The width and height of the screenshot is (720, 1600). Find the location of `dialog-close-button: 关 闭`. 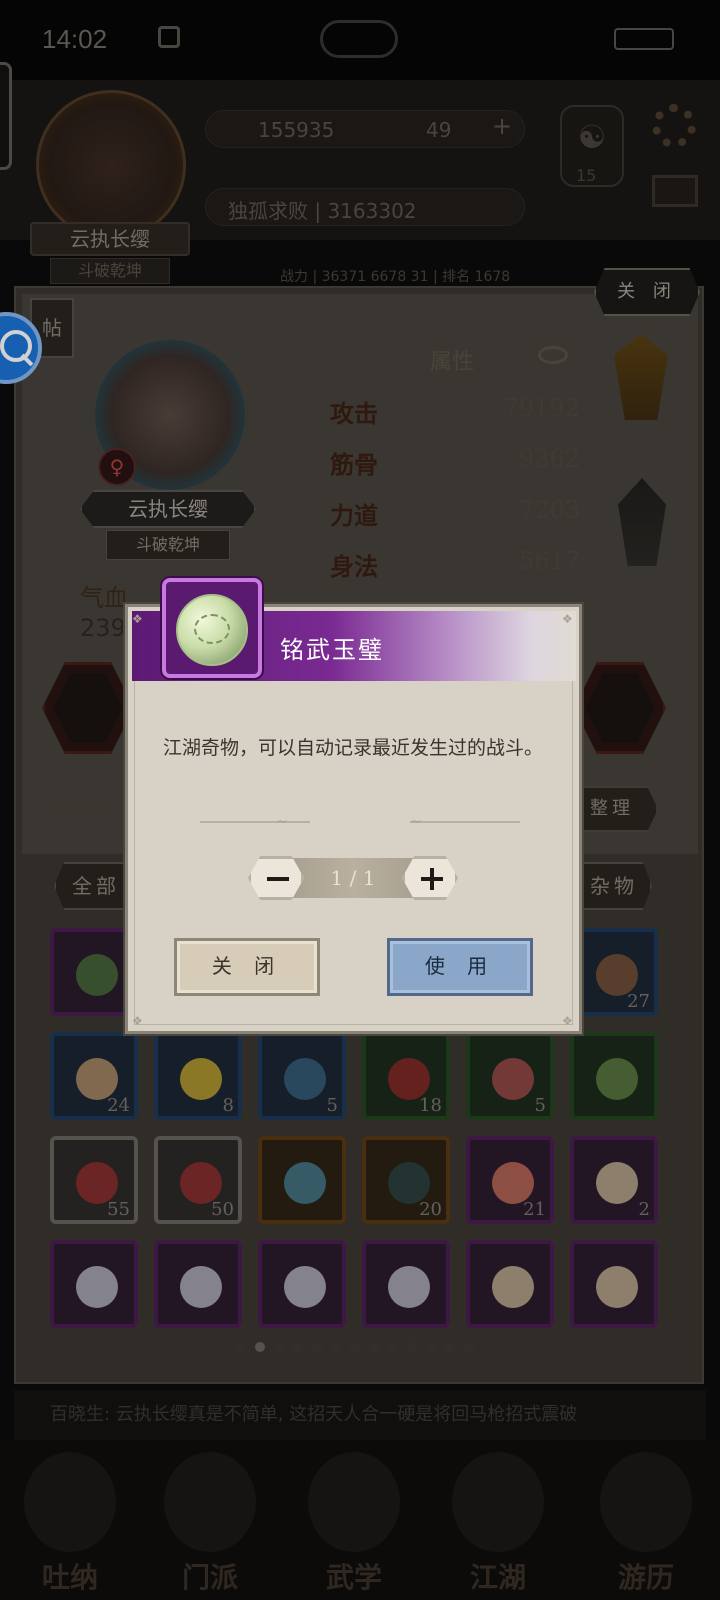

dialog-close-button: 关 闭 is located at coordinates (247, 967).